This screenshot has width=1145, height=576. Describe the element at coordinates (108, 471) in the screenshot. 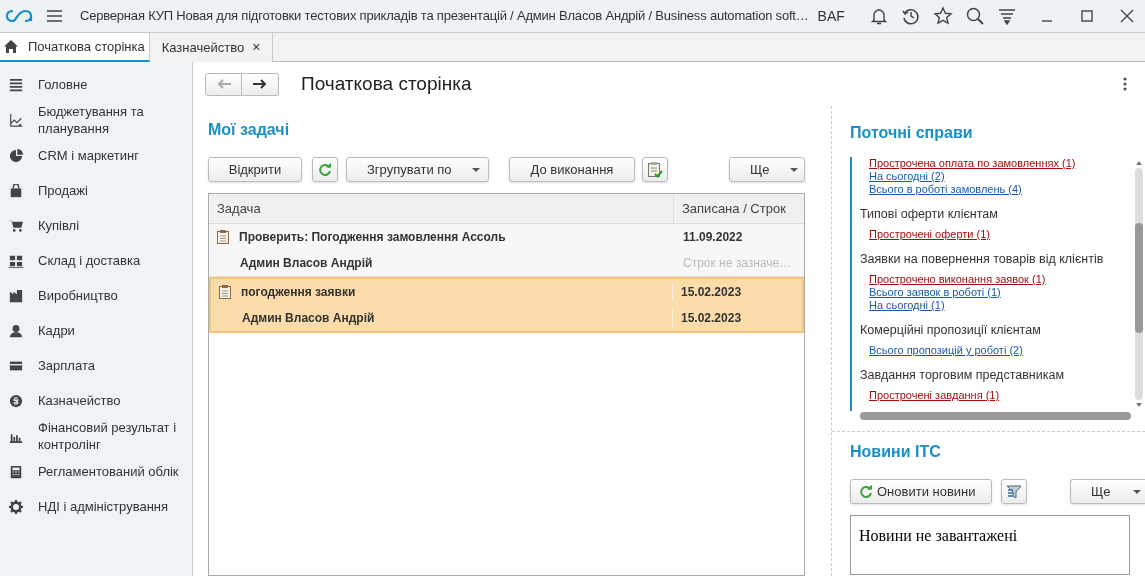

I see `sidebar-item: Регламентований облік` at that location.